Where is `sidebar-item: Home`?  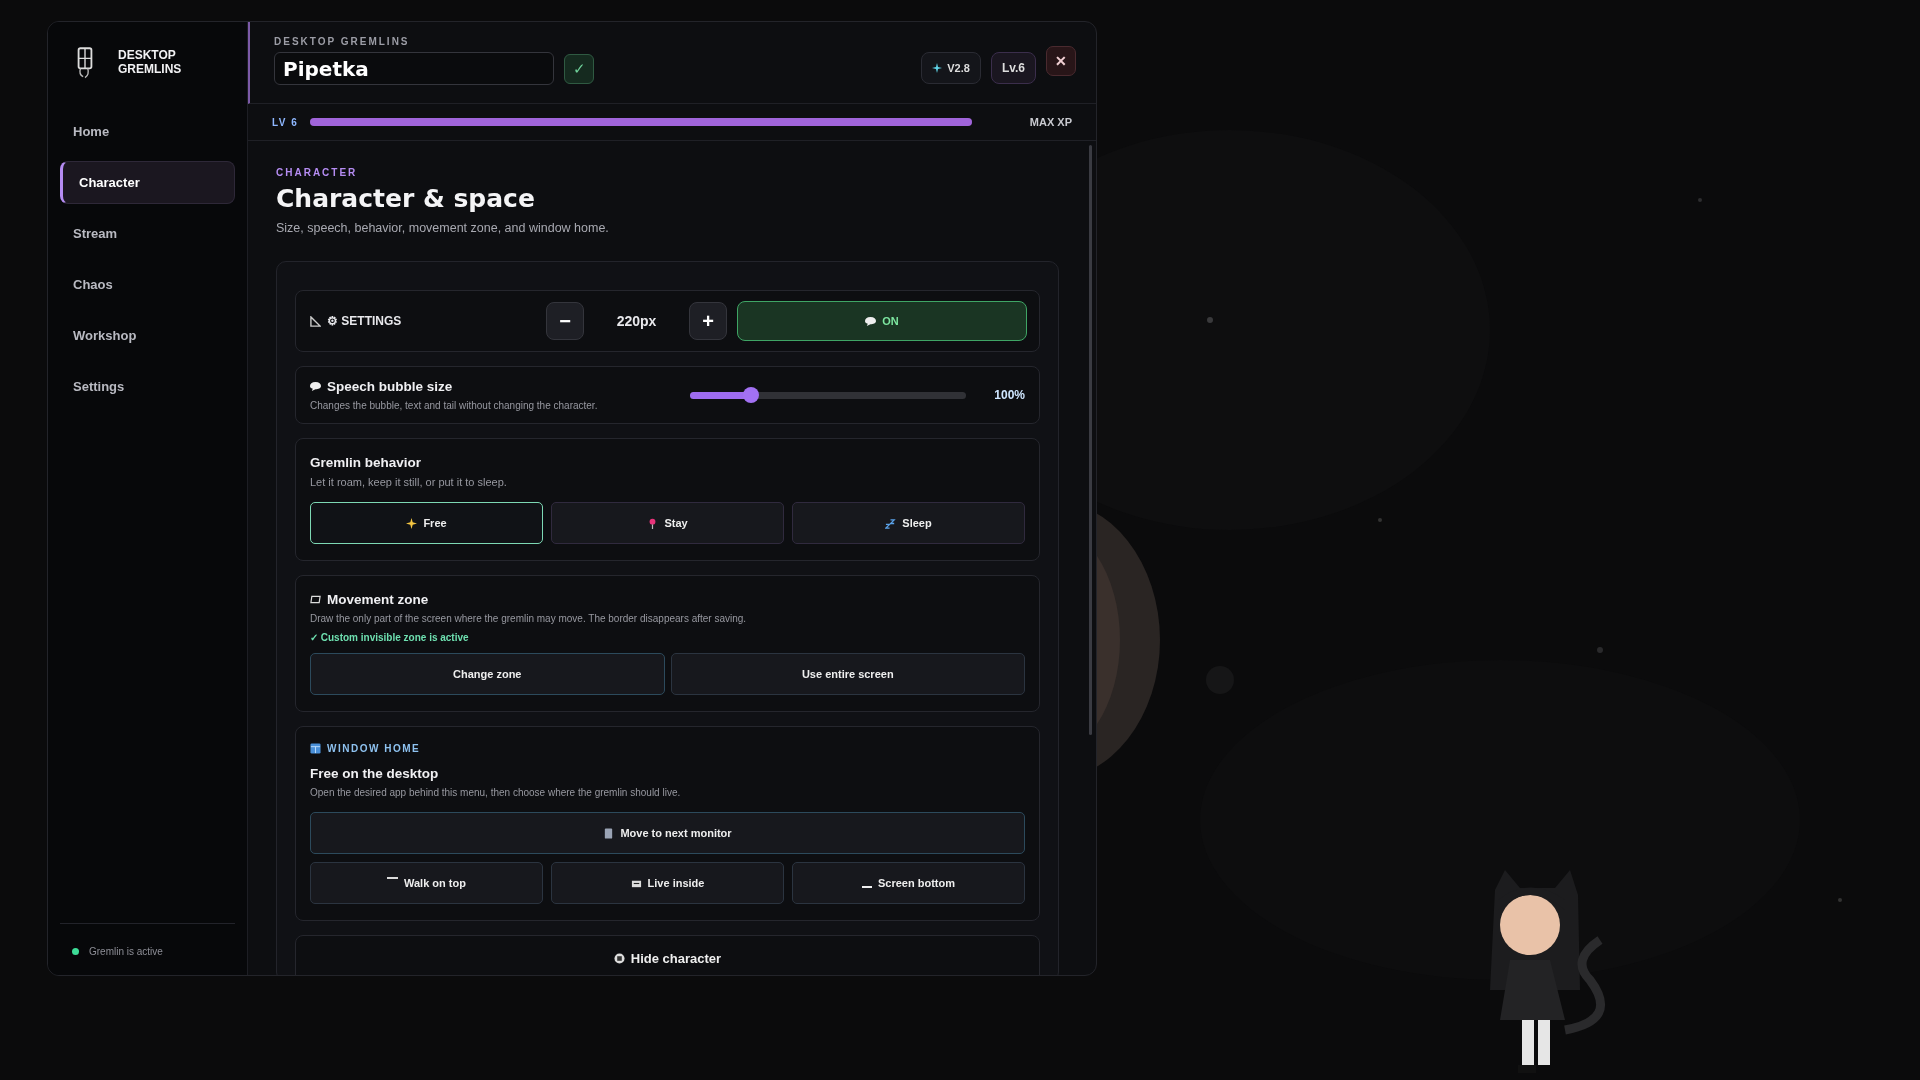
sidebar-item: Home is located at coordinates (147, 131).